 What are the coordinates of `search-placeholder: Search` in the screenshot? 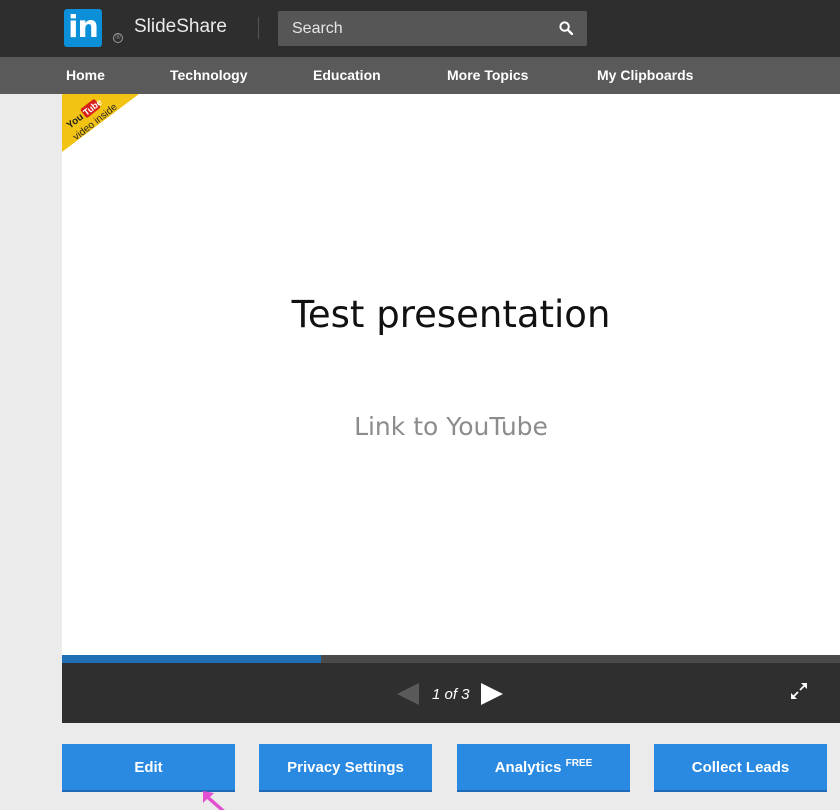 It's located at (317, 28).